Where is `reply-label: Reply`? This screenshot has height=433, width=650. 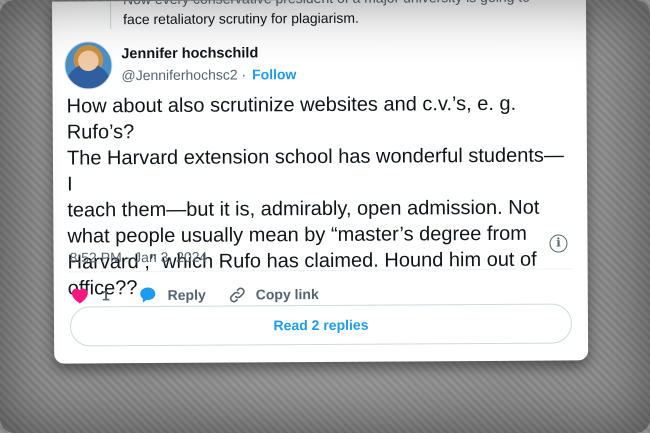
reply-label: Reply is located at coordinates (186, 294).